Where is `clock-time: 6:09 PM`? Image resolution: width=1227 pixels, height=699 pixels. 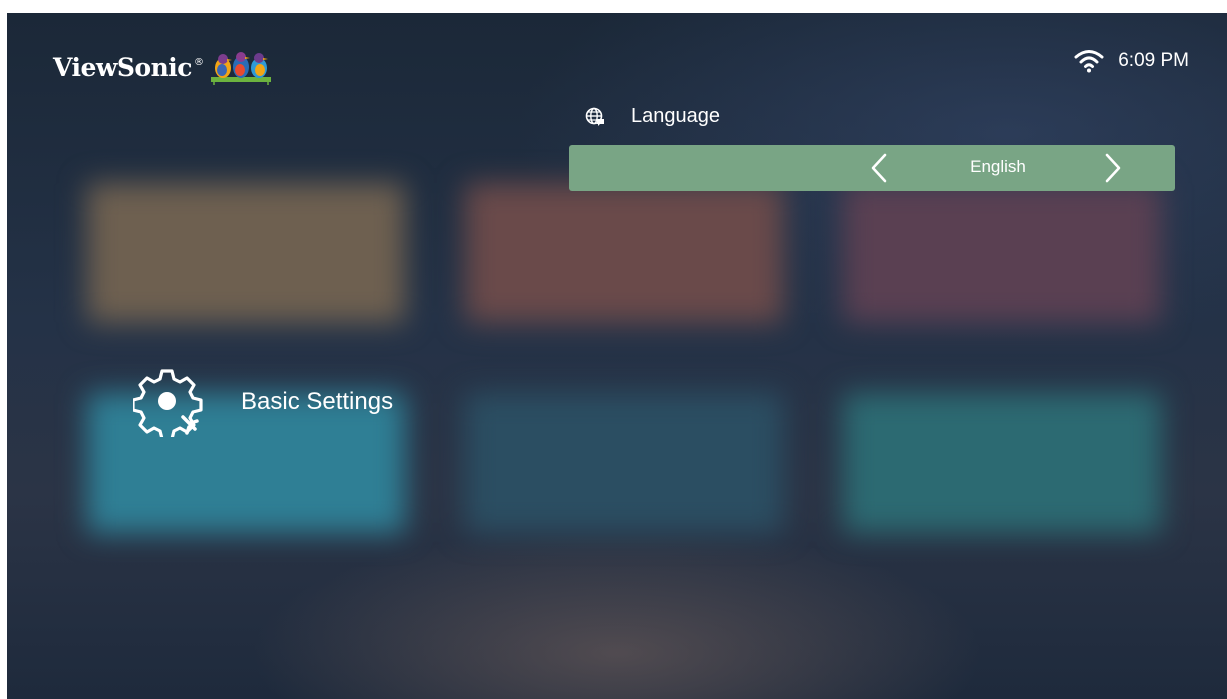 clock-time: 6:09 PM is located at coordinates (1153, 60).